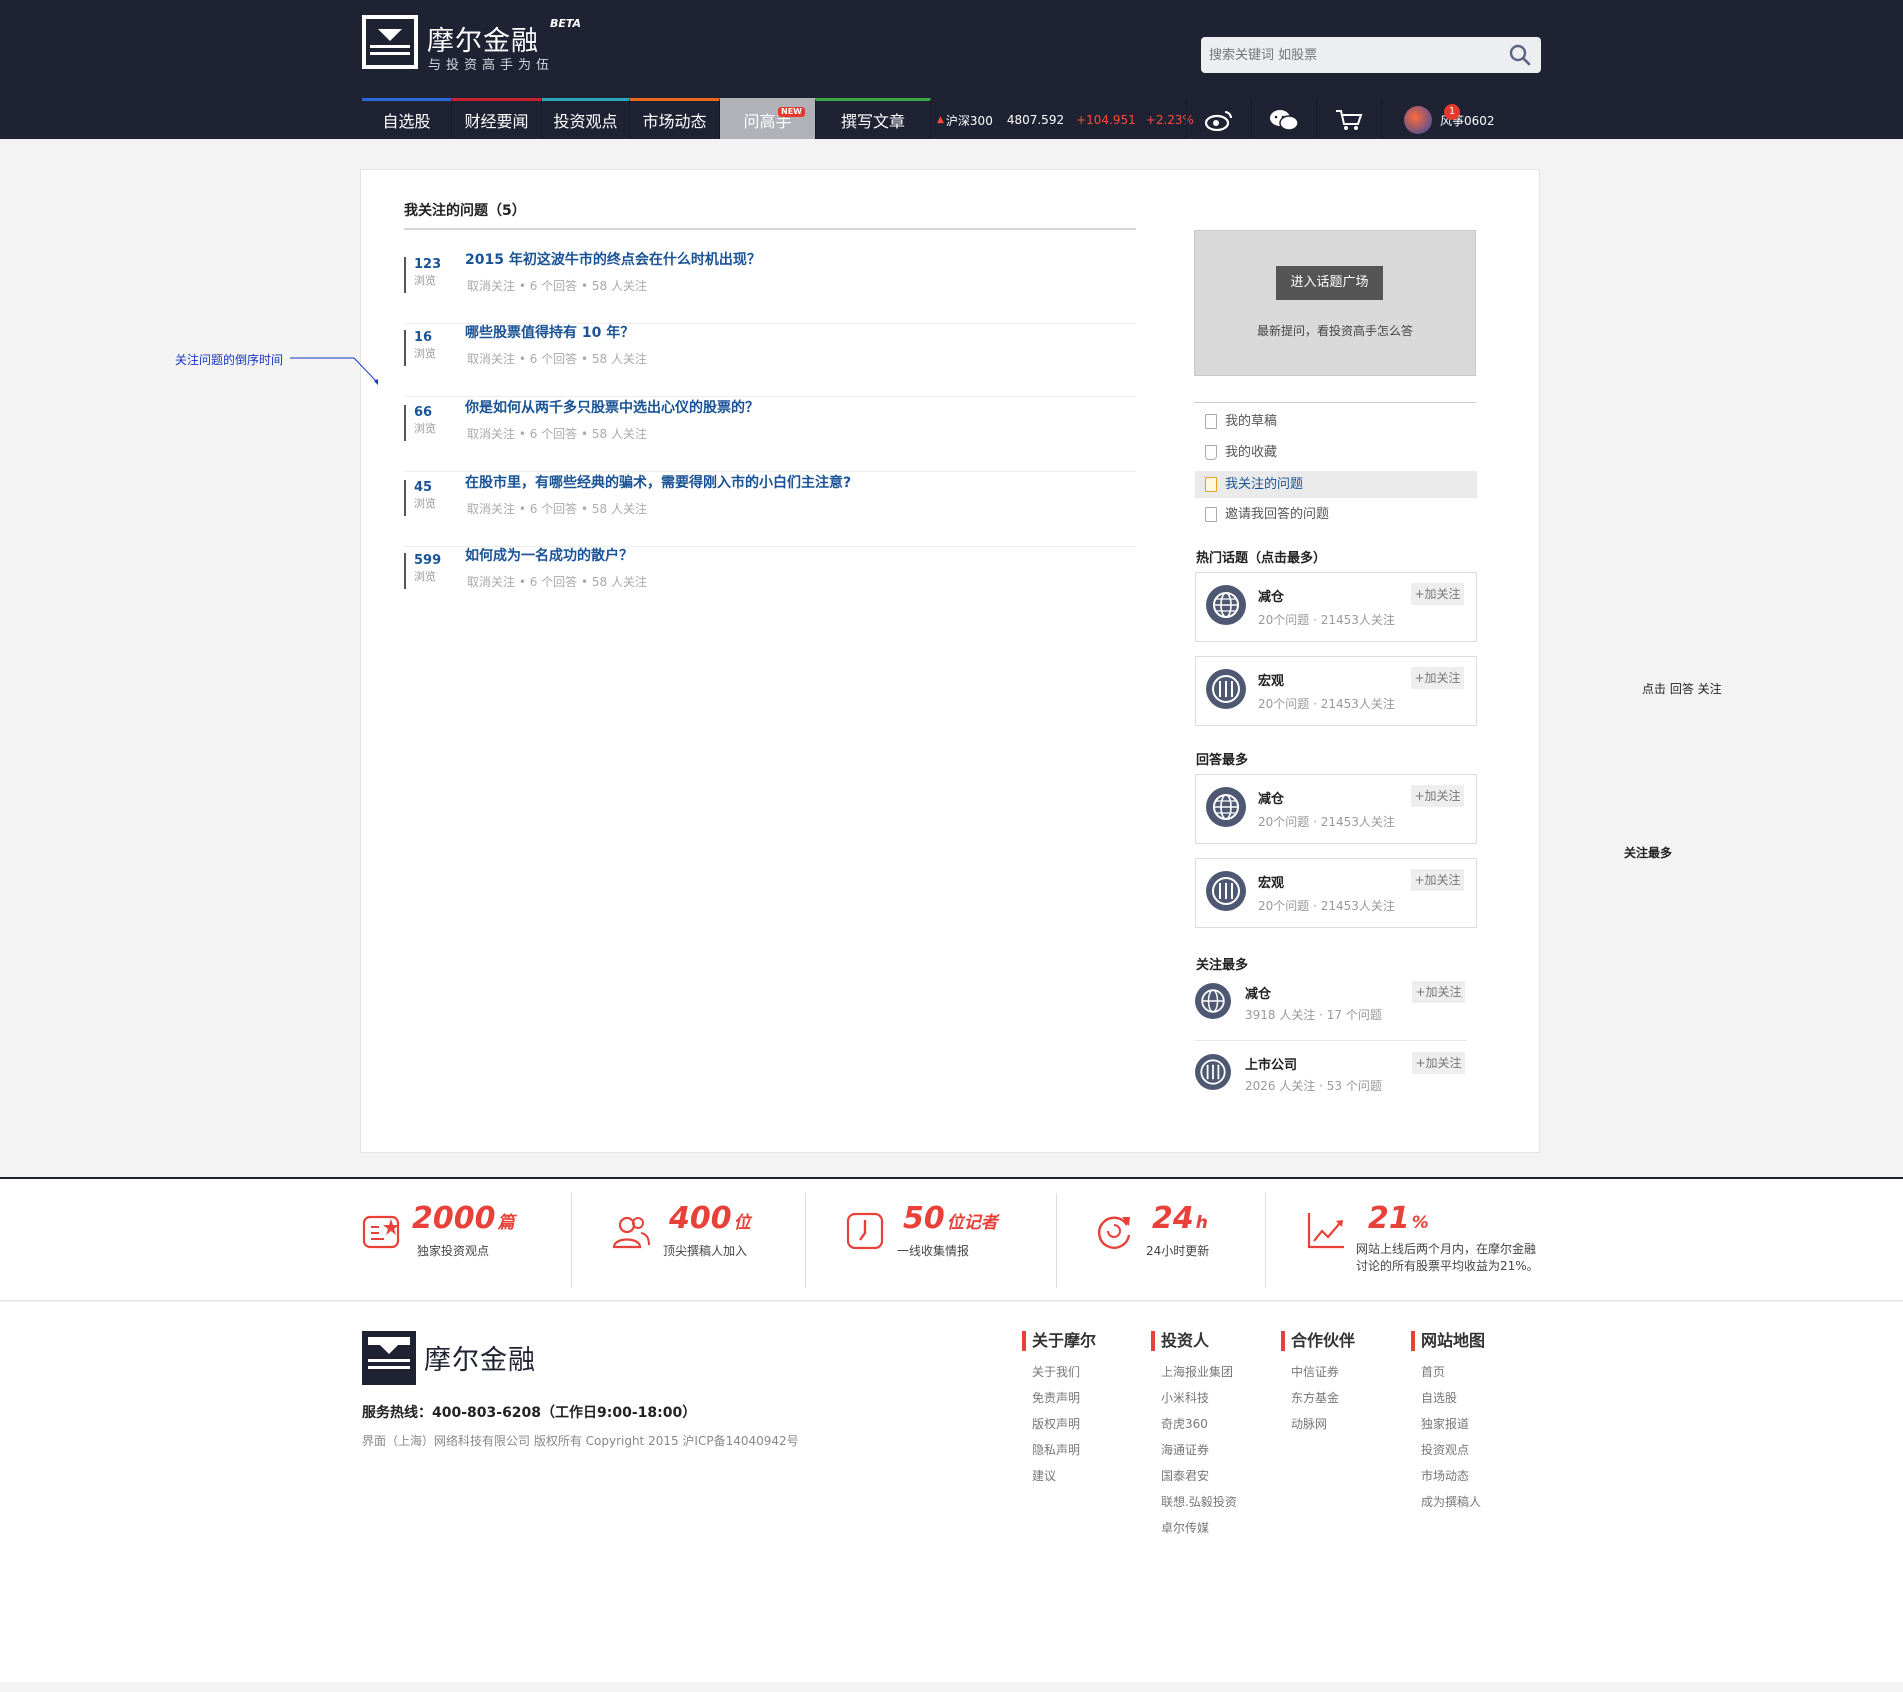  Describe the element at coordinates (658, 482) in the screenshot. I see `question-link: 在股市里，有哪些经典的骗术，需要得刚入市的小白们主注意?` at that location.